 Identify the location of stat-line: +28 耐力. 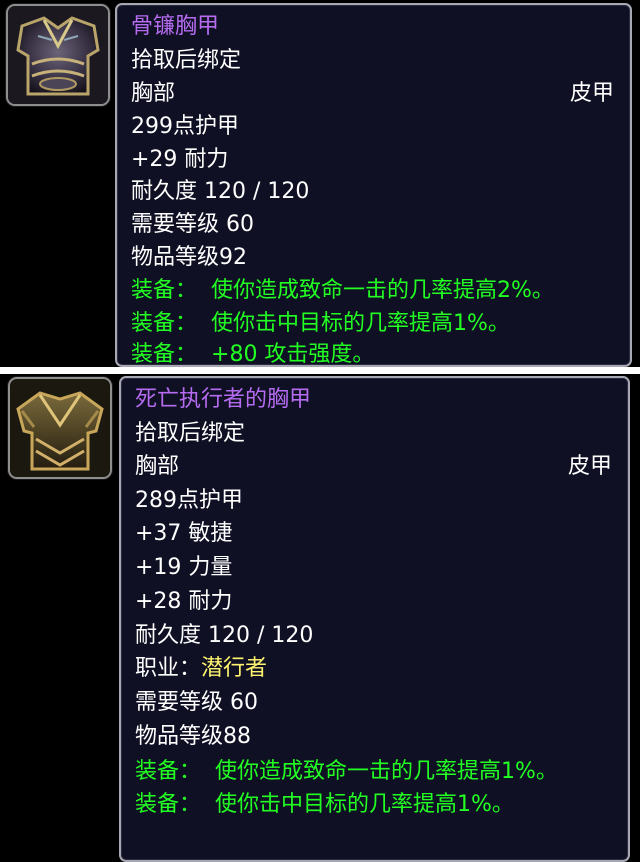
(184, 601).